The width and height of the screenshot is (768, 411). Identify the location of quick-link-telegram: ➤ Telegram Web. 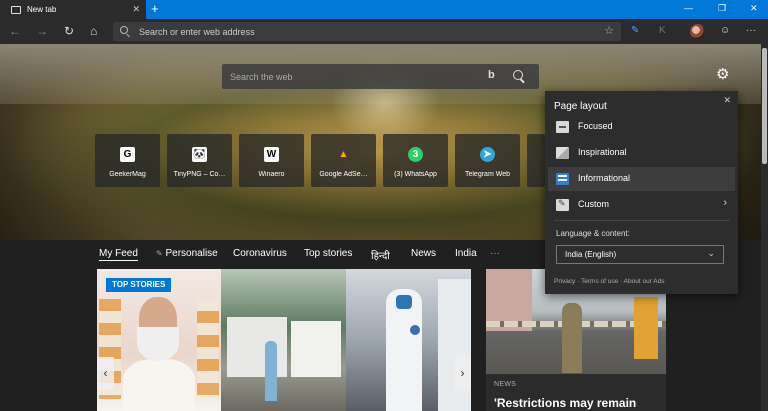
(487, 160).